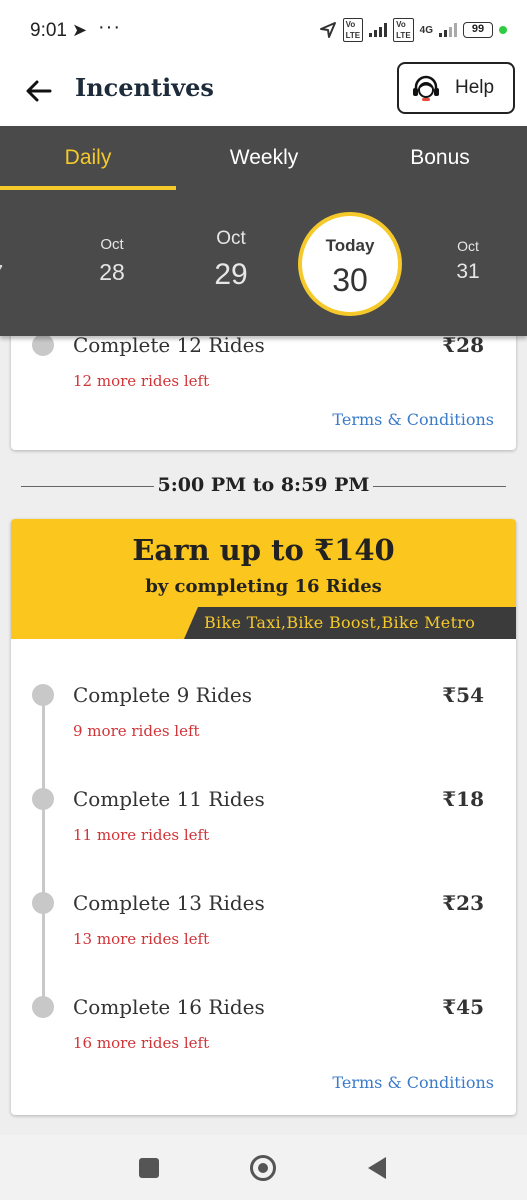  I want to click on service-tag: Bike Taxi,Bike Boost,Bike Metro, so click(350, 623).